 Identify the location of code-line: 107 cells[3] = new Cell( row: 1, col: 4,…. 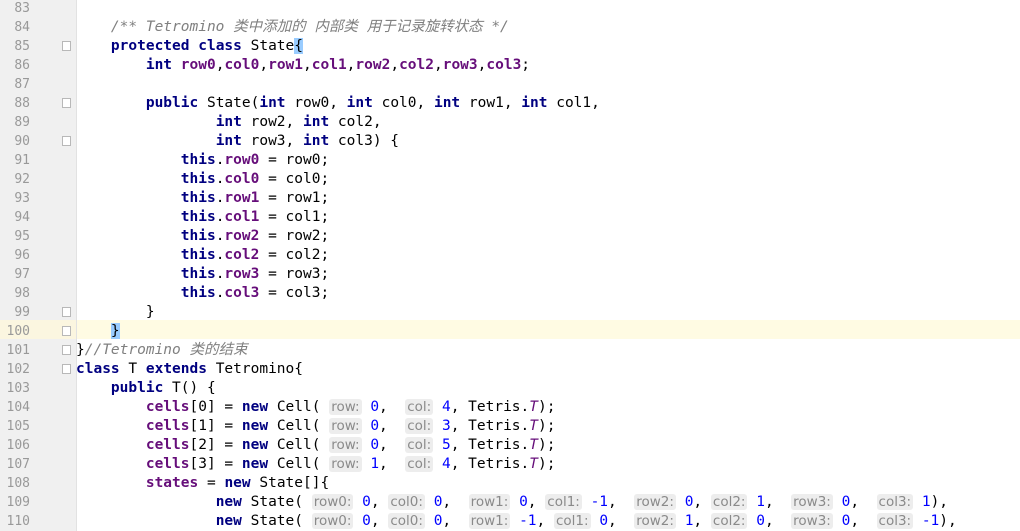
(510, 464).